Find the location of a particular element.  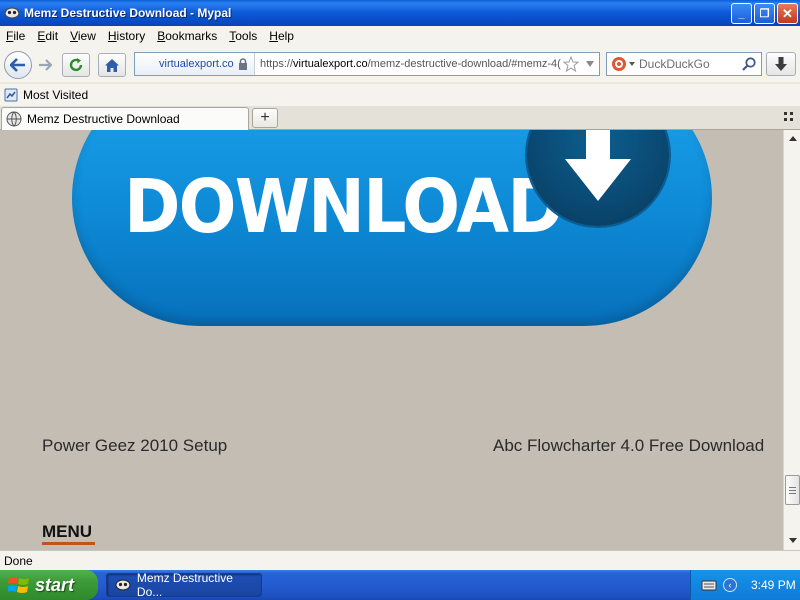

new-tab-button: + is located at coordinates (265, 118).